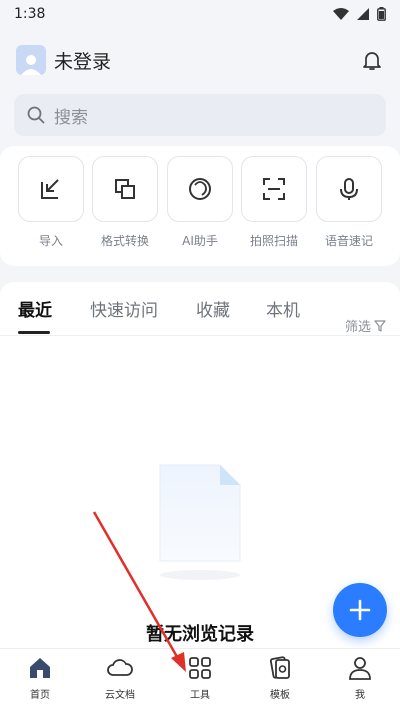 The width and height of the screenshot is (400, 711). Describe the element at coordinates (120, 695) in the screenshot. I see `nav-cloud-docs-label: 云文档` at that location.